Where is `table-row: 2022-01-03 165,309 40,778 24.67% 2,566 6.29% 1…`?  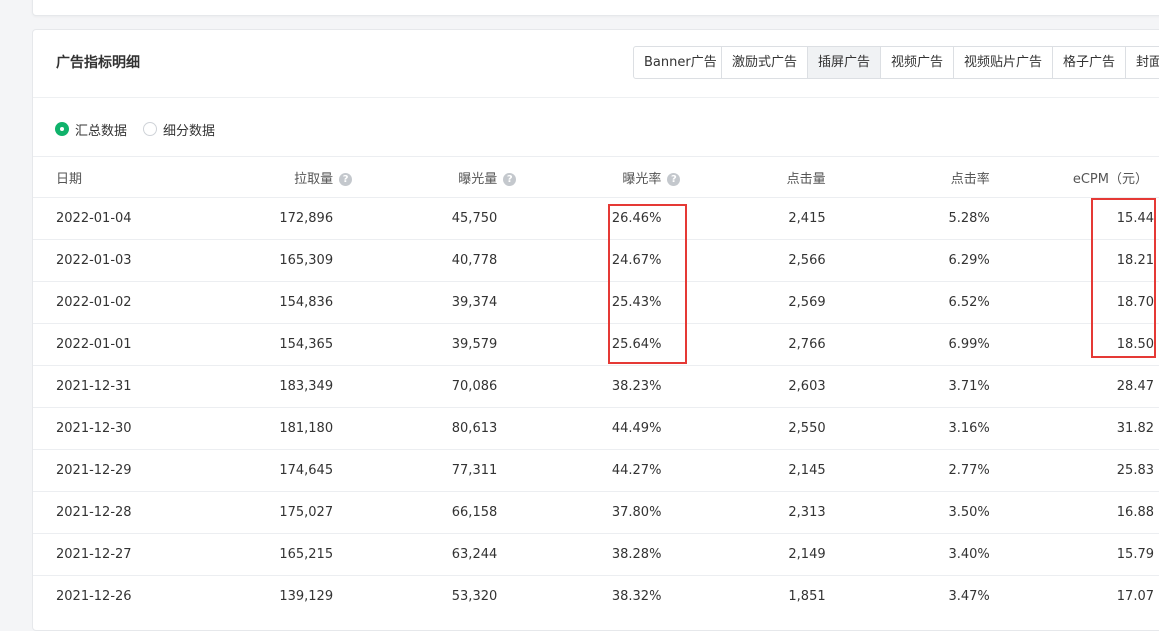
table-row: 2022-01-03 165,309 40,778 24.67% 2,566 6.29% 1… is located at coordinates (596, 260).